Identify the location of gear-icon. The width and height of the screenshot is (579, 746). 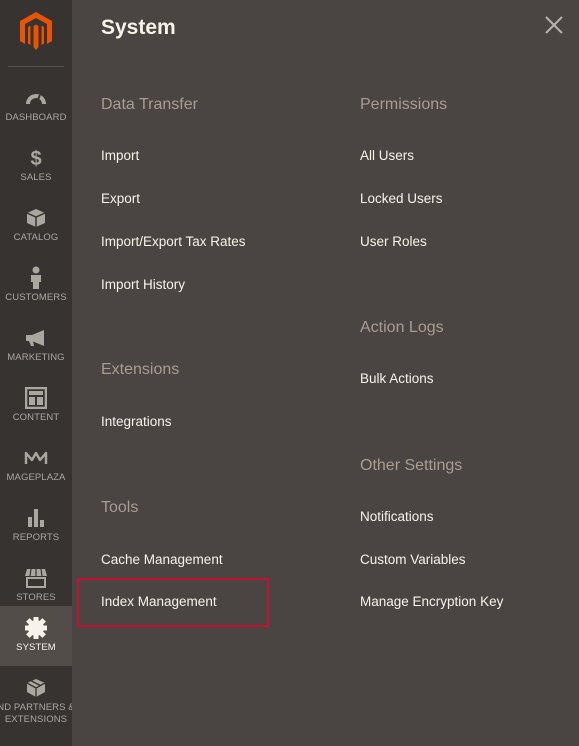
(36, 628).